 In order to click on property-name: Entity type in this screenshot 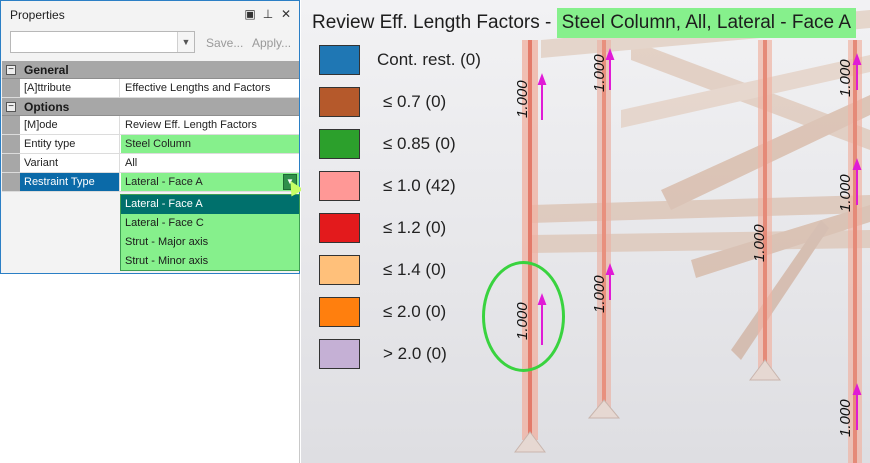, I will do `click(70, 144)`.